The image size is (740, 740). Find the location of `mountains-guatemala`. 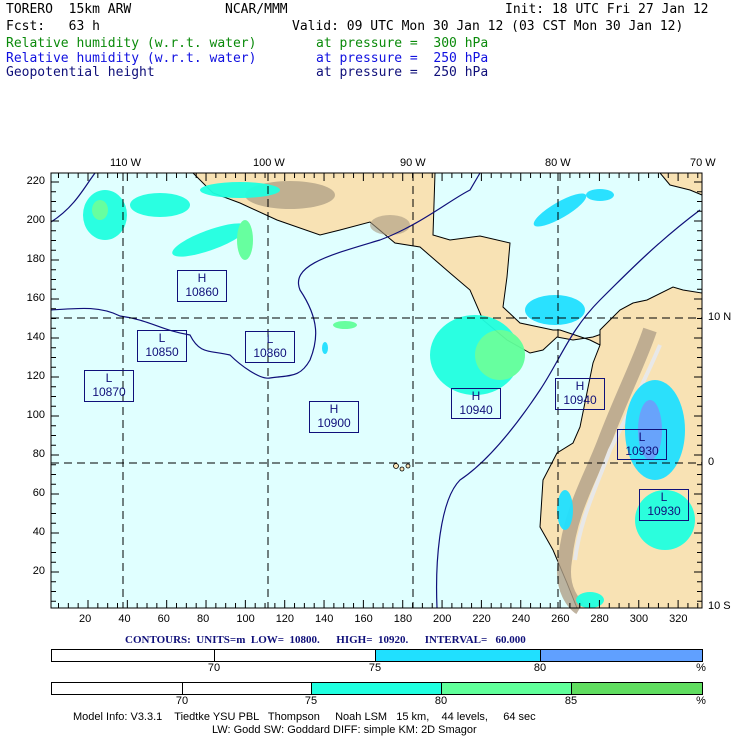

mountains-guatemala is located at coordinates (390, 225).